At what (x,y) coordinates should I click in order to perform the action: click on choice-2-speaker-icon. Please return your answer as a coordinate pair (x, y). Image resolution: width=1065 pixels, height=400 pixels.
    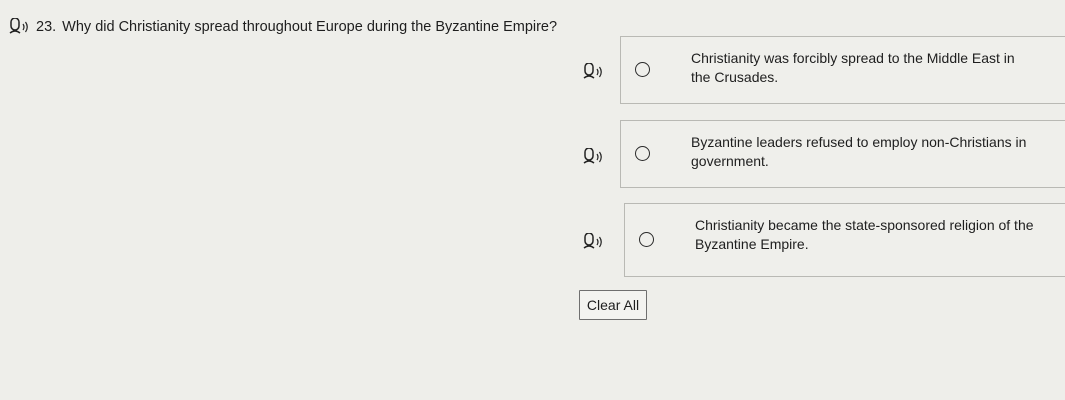
    Looking at the image, I should click on (593, 157).